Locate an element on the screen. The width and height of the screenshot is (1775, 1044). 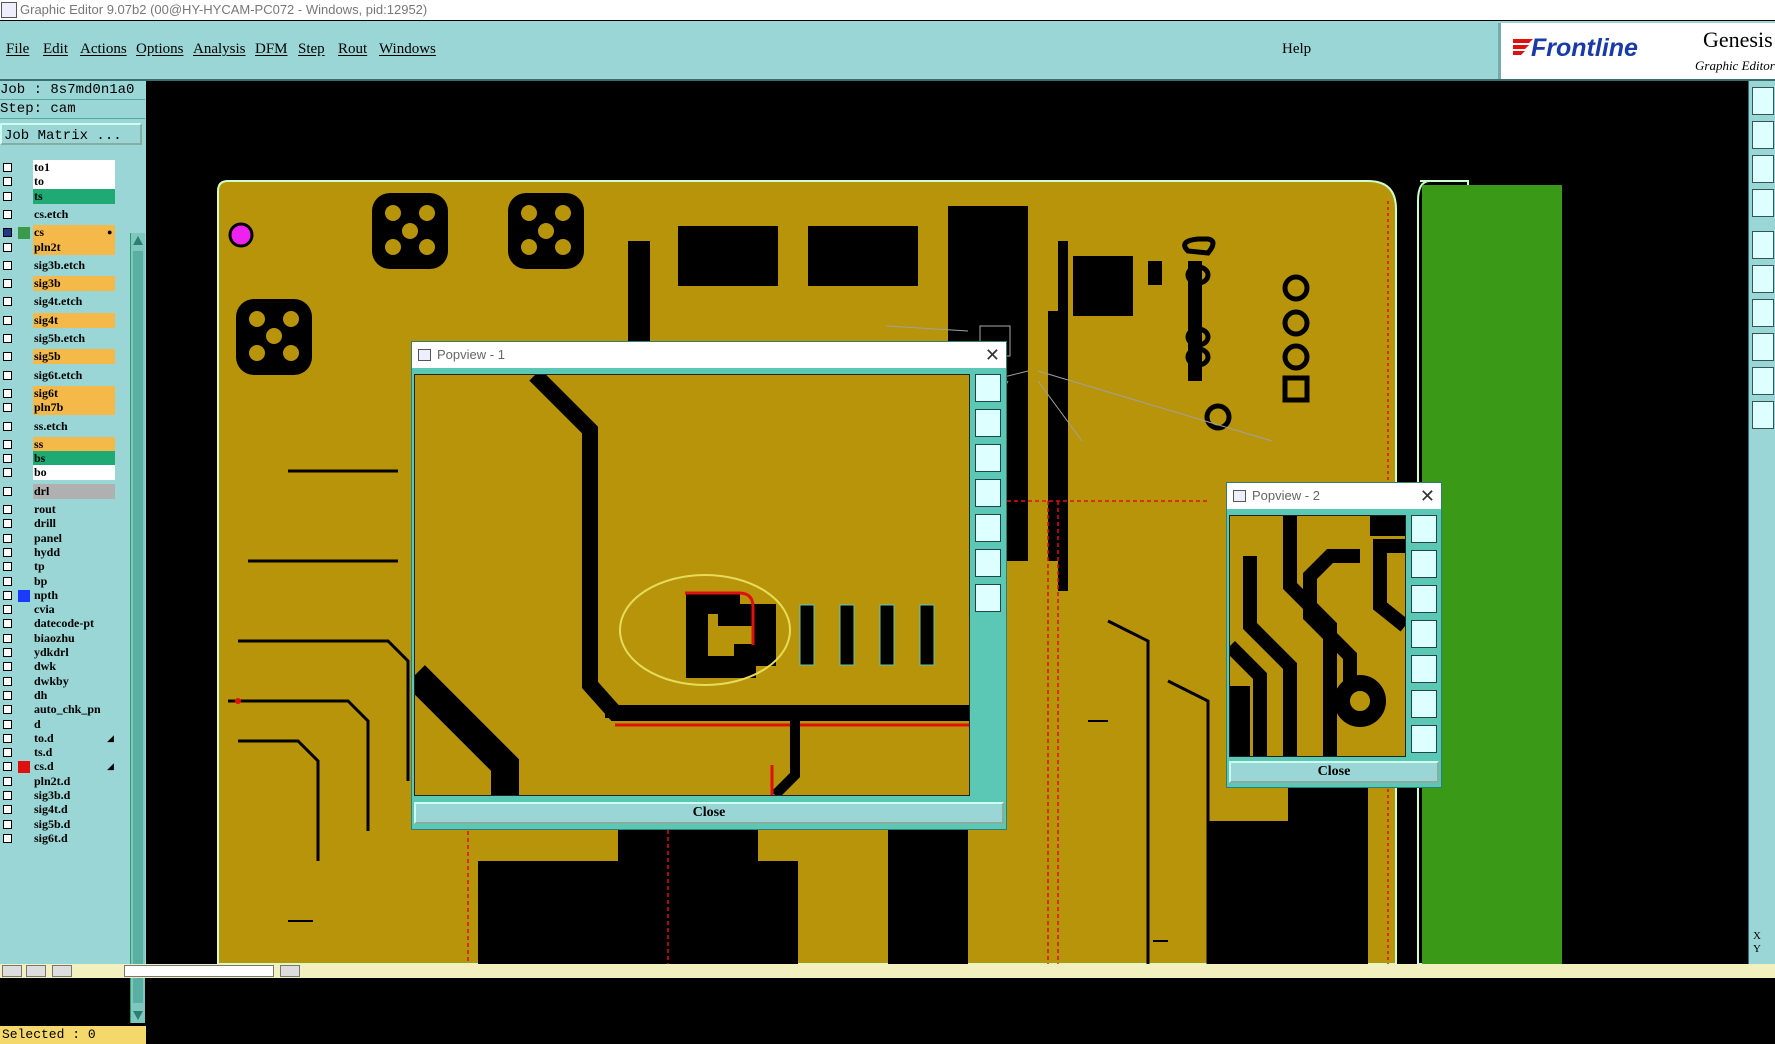
popview-2-titlebar: Popview - 2 ✕ is located at coordinates (1334, 496).